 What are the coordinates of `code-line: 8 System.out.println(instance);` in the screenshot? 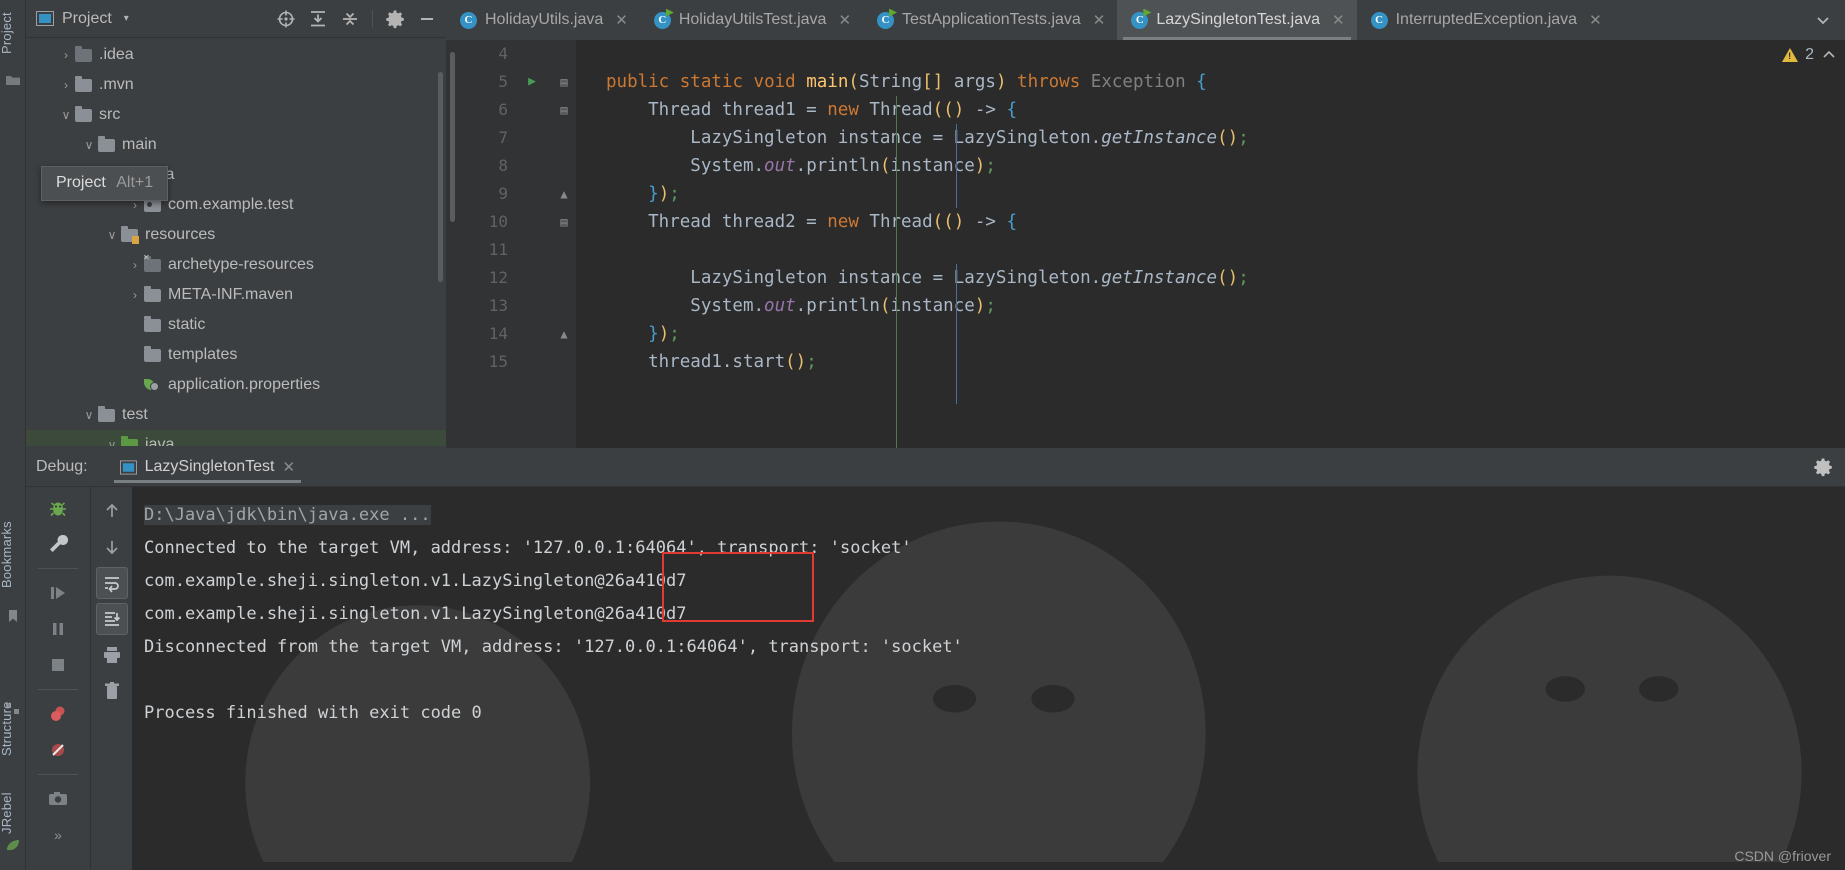 It's located at (1145, 166).